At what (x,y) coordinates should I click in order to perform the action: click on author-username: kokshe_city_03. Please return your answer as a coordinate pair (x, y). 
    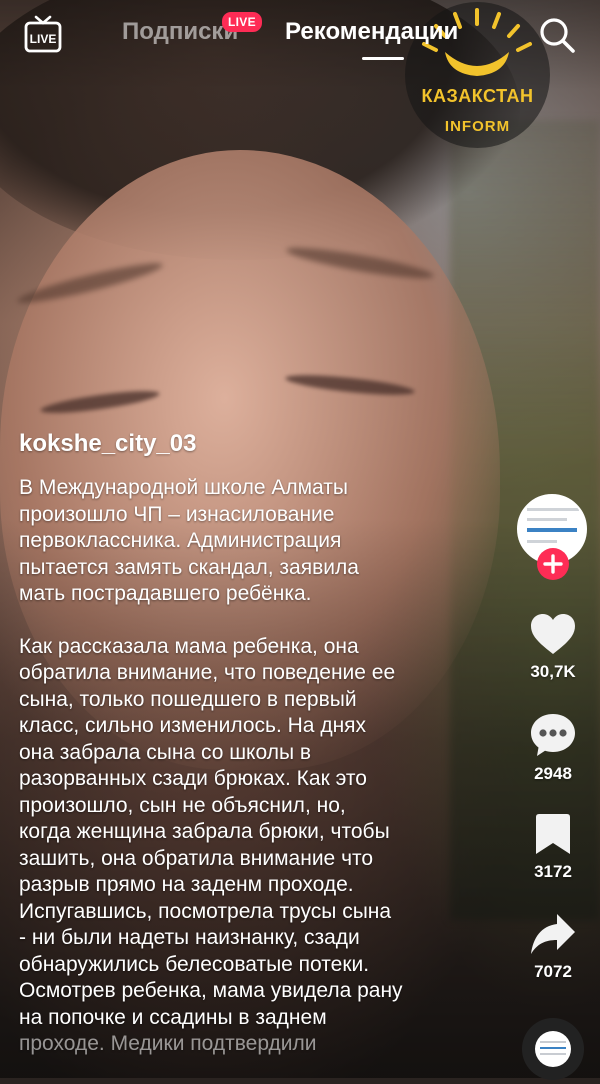
    Looking at the image, I should click on (107, 444).